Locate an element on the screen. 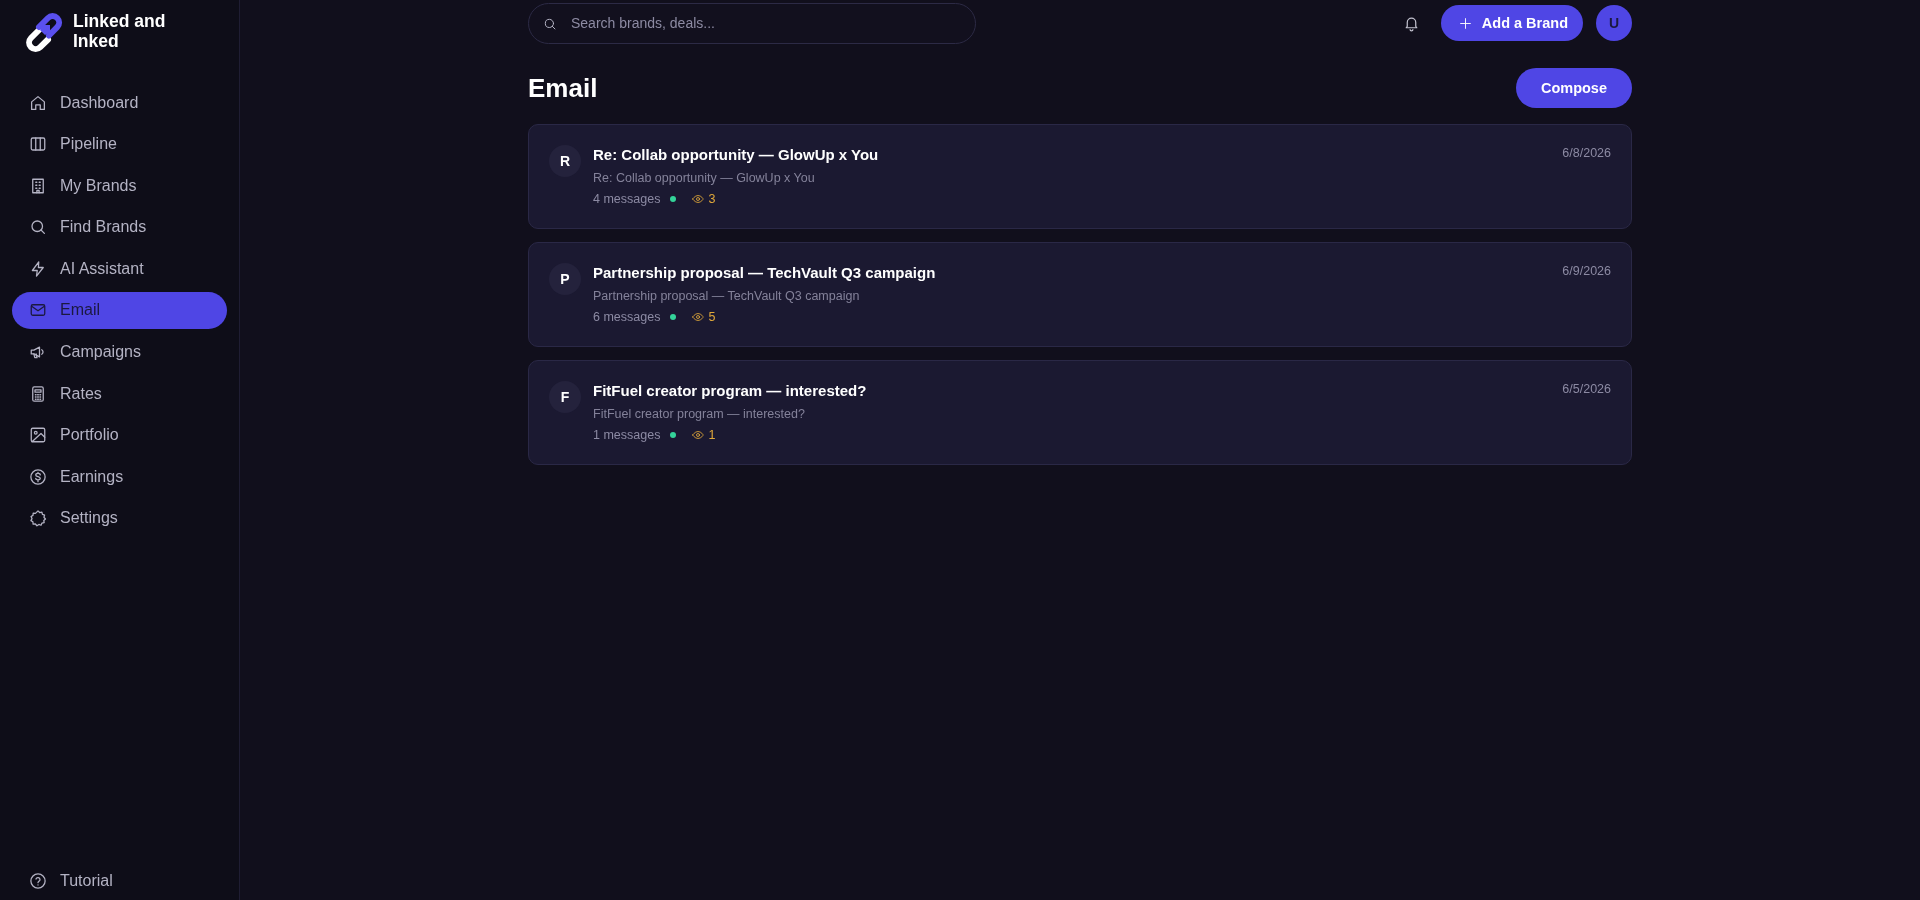  thread-subject: FitFuel creator program — interested? is located at coordinates (730, 391).